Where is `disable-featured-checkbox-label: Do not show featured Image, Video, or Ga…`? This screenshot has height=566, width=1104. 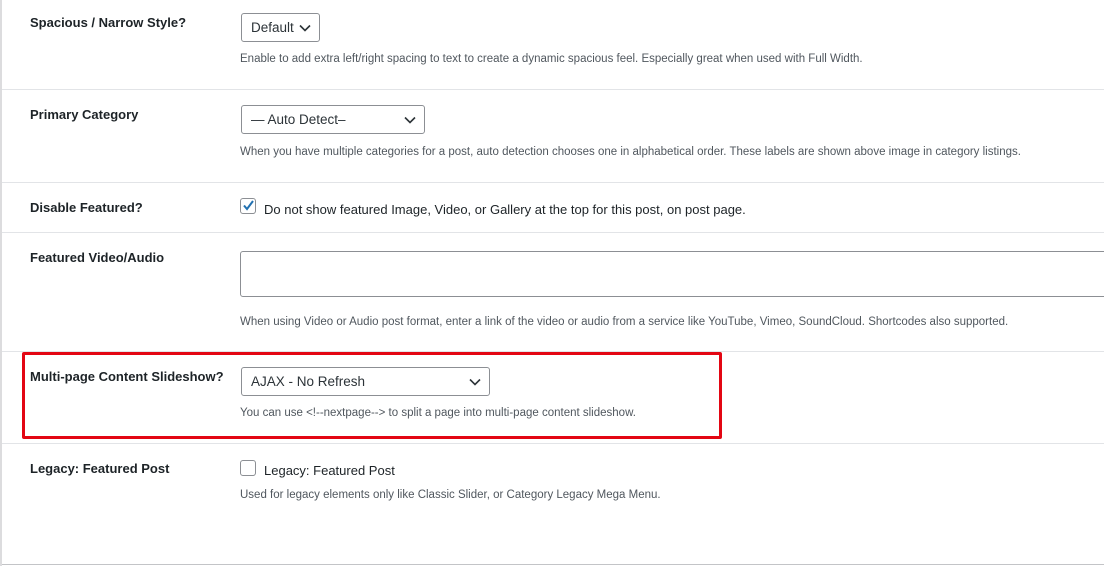 disable-featured-checkbox-label: Do not show featured Image, Video, or Ga… is located at coordinates (505, 209).